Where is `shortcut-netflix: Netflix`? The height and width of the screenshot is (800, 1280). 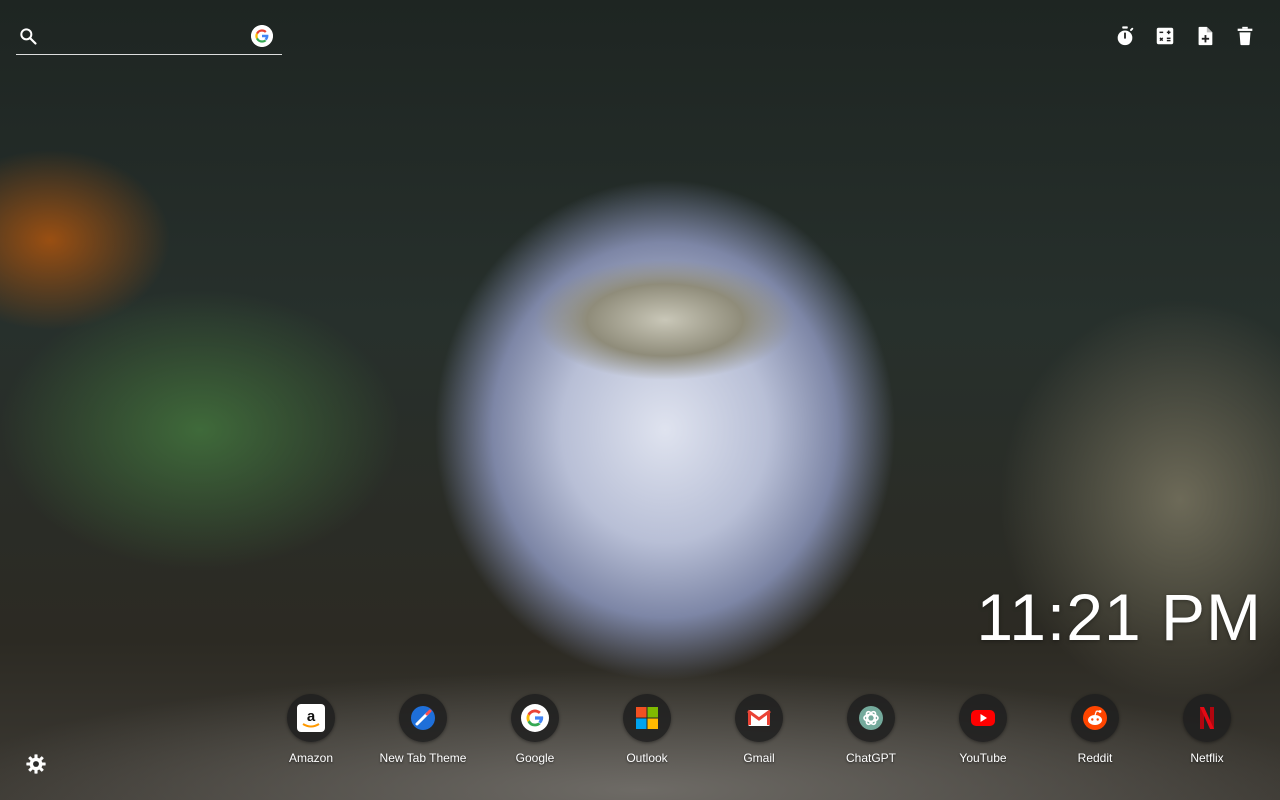
shortcut-netflix: Netflix is located at coordinates (1207, 729).